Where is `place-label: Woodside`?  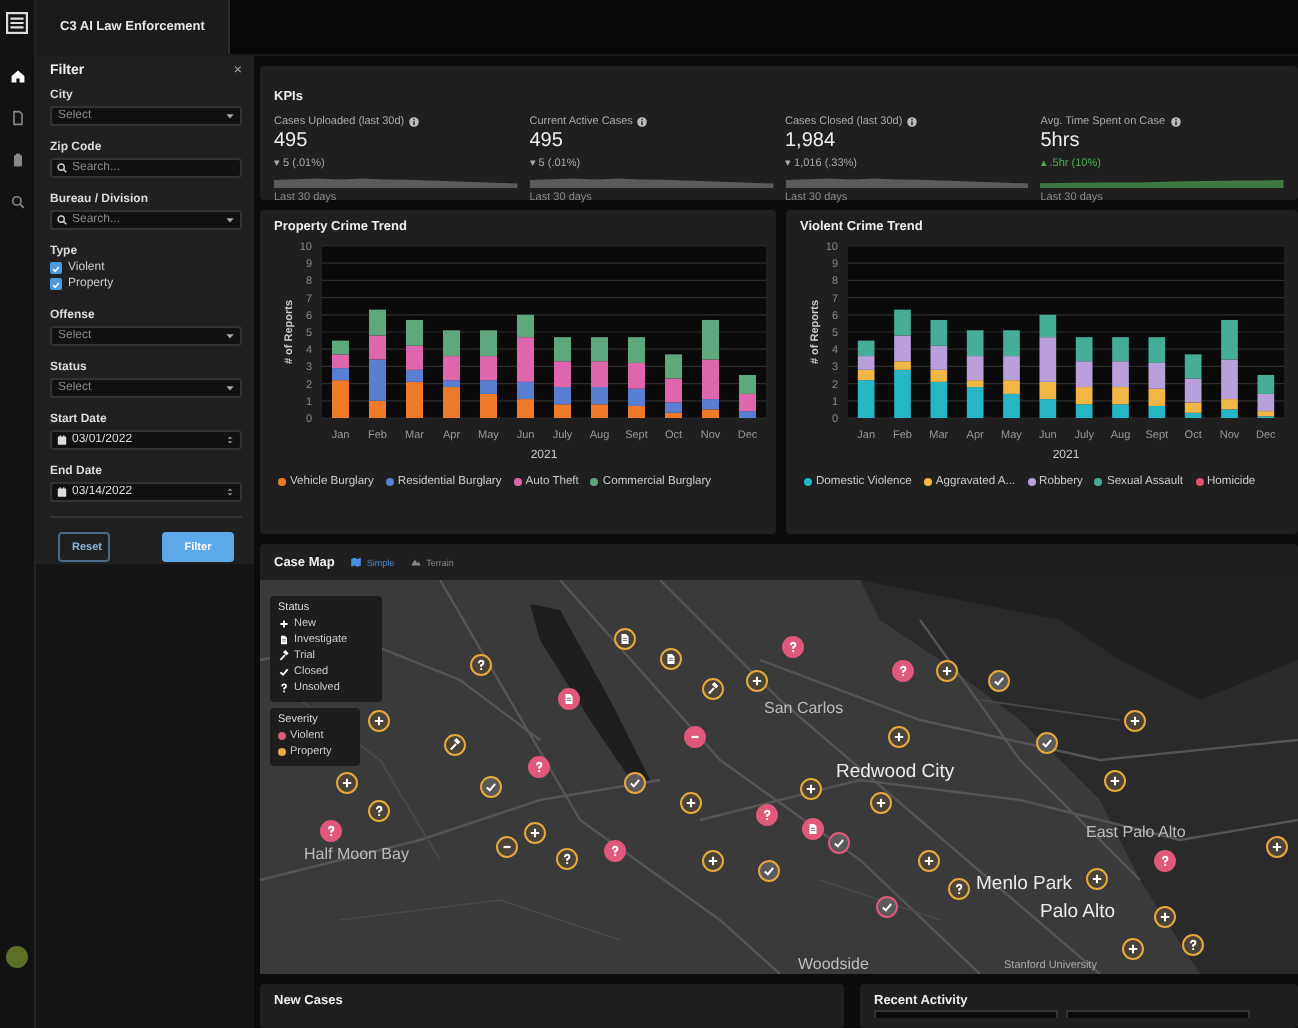 place-label: Woodside is located at coordinates (833, 964).